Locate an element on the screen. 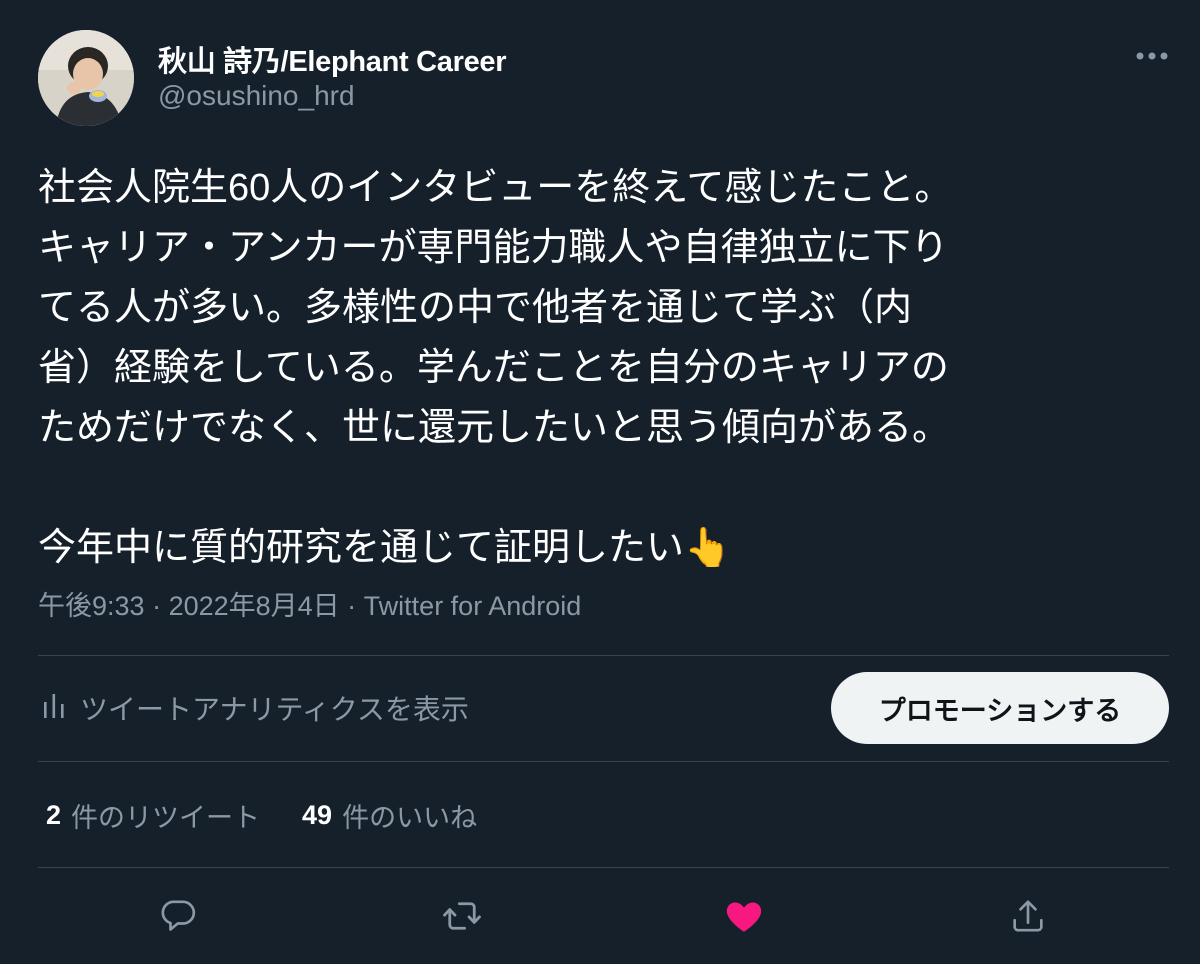 Image resolution: width=1200 pixels, height=964 pixels. tweet-stats: 2 件のリツイート 49 件のいいね is located at coordinates (261, 815).